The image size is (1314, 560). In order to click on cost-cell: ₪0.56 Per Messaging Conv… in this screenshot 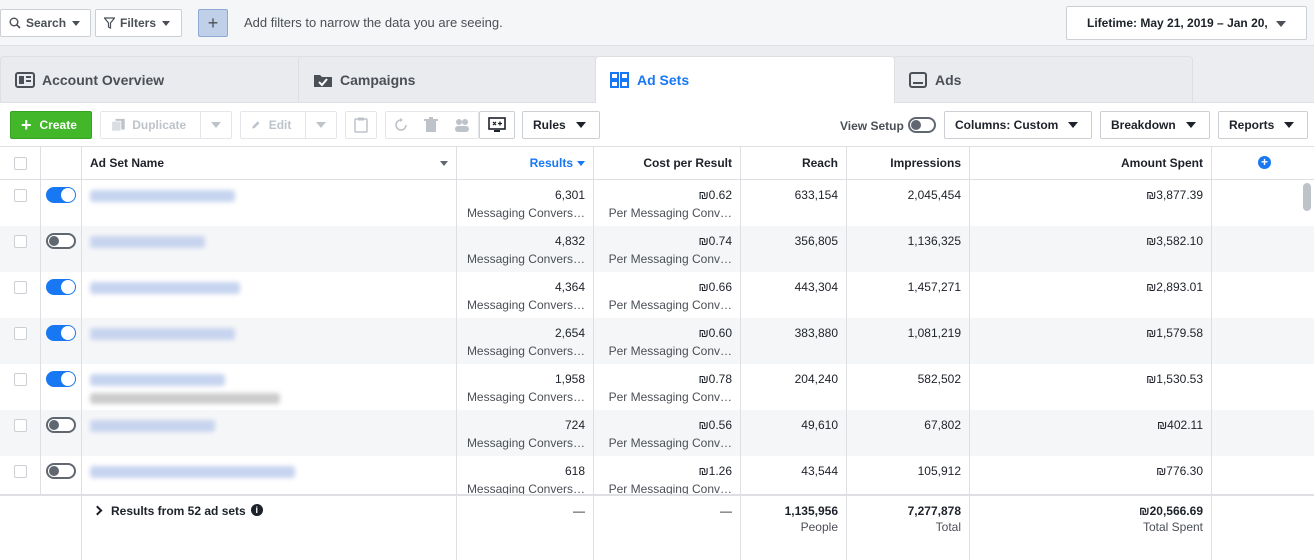, I will do `click(667, 433)`.